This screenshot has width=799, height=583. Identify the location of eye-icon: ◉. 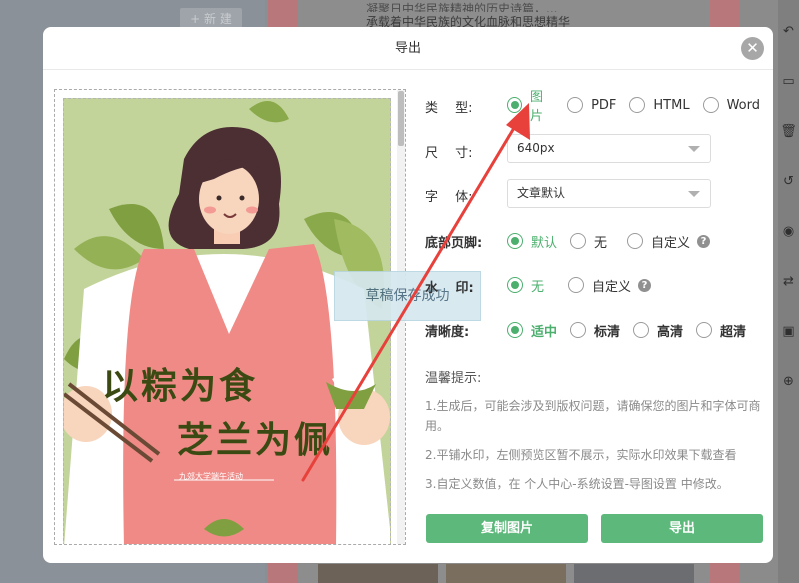
(788, 232).